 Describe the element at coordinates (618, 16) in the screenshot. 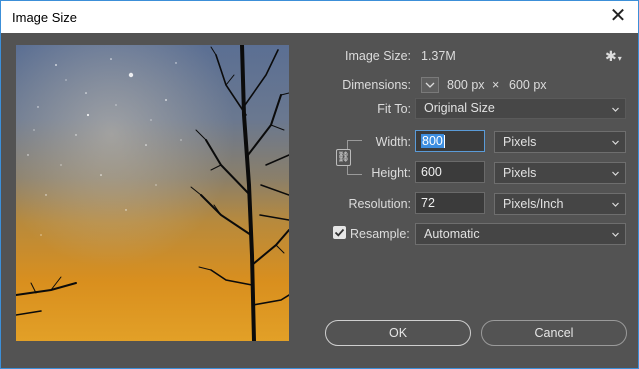

I see `close-icon: ✕` at that location.